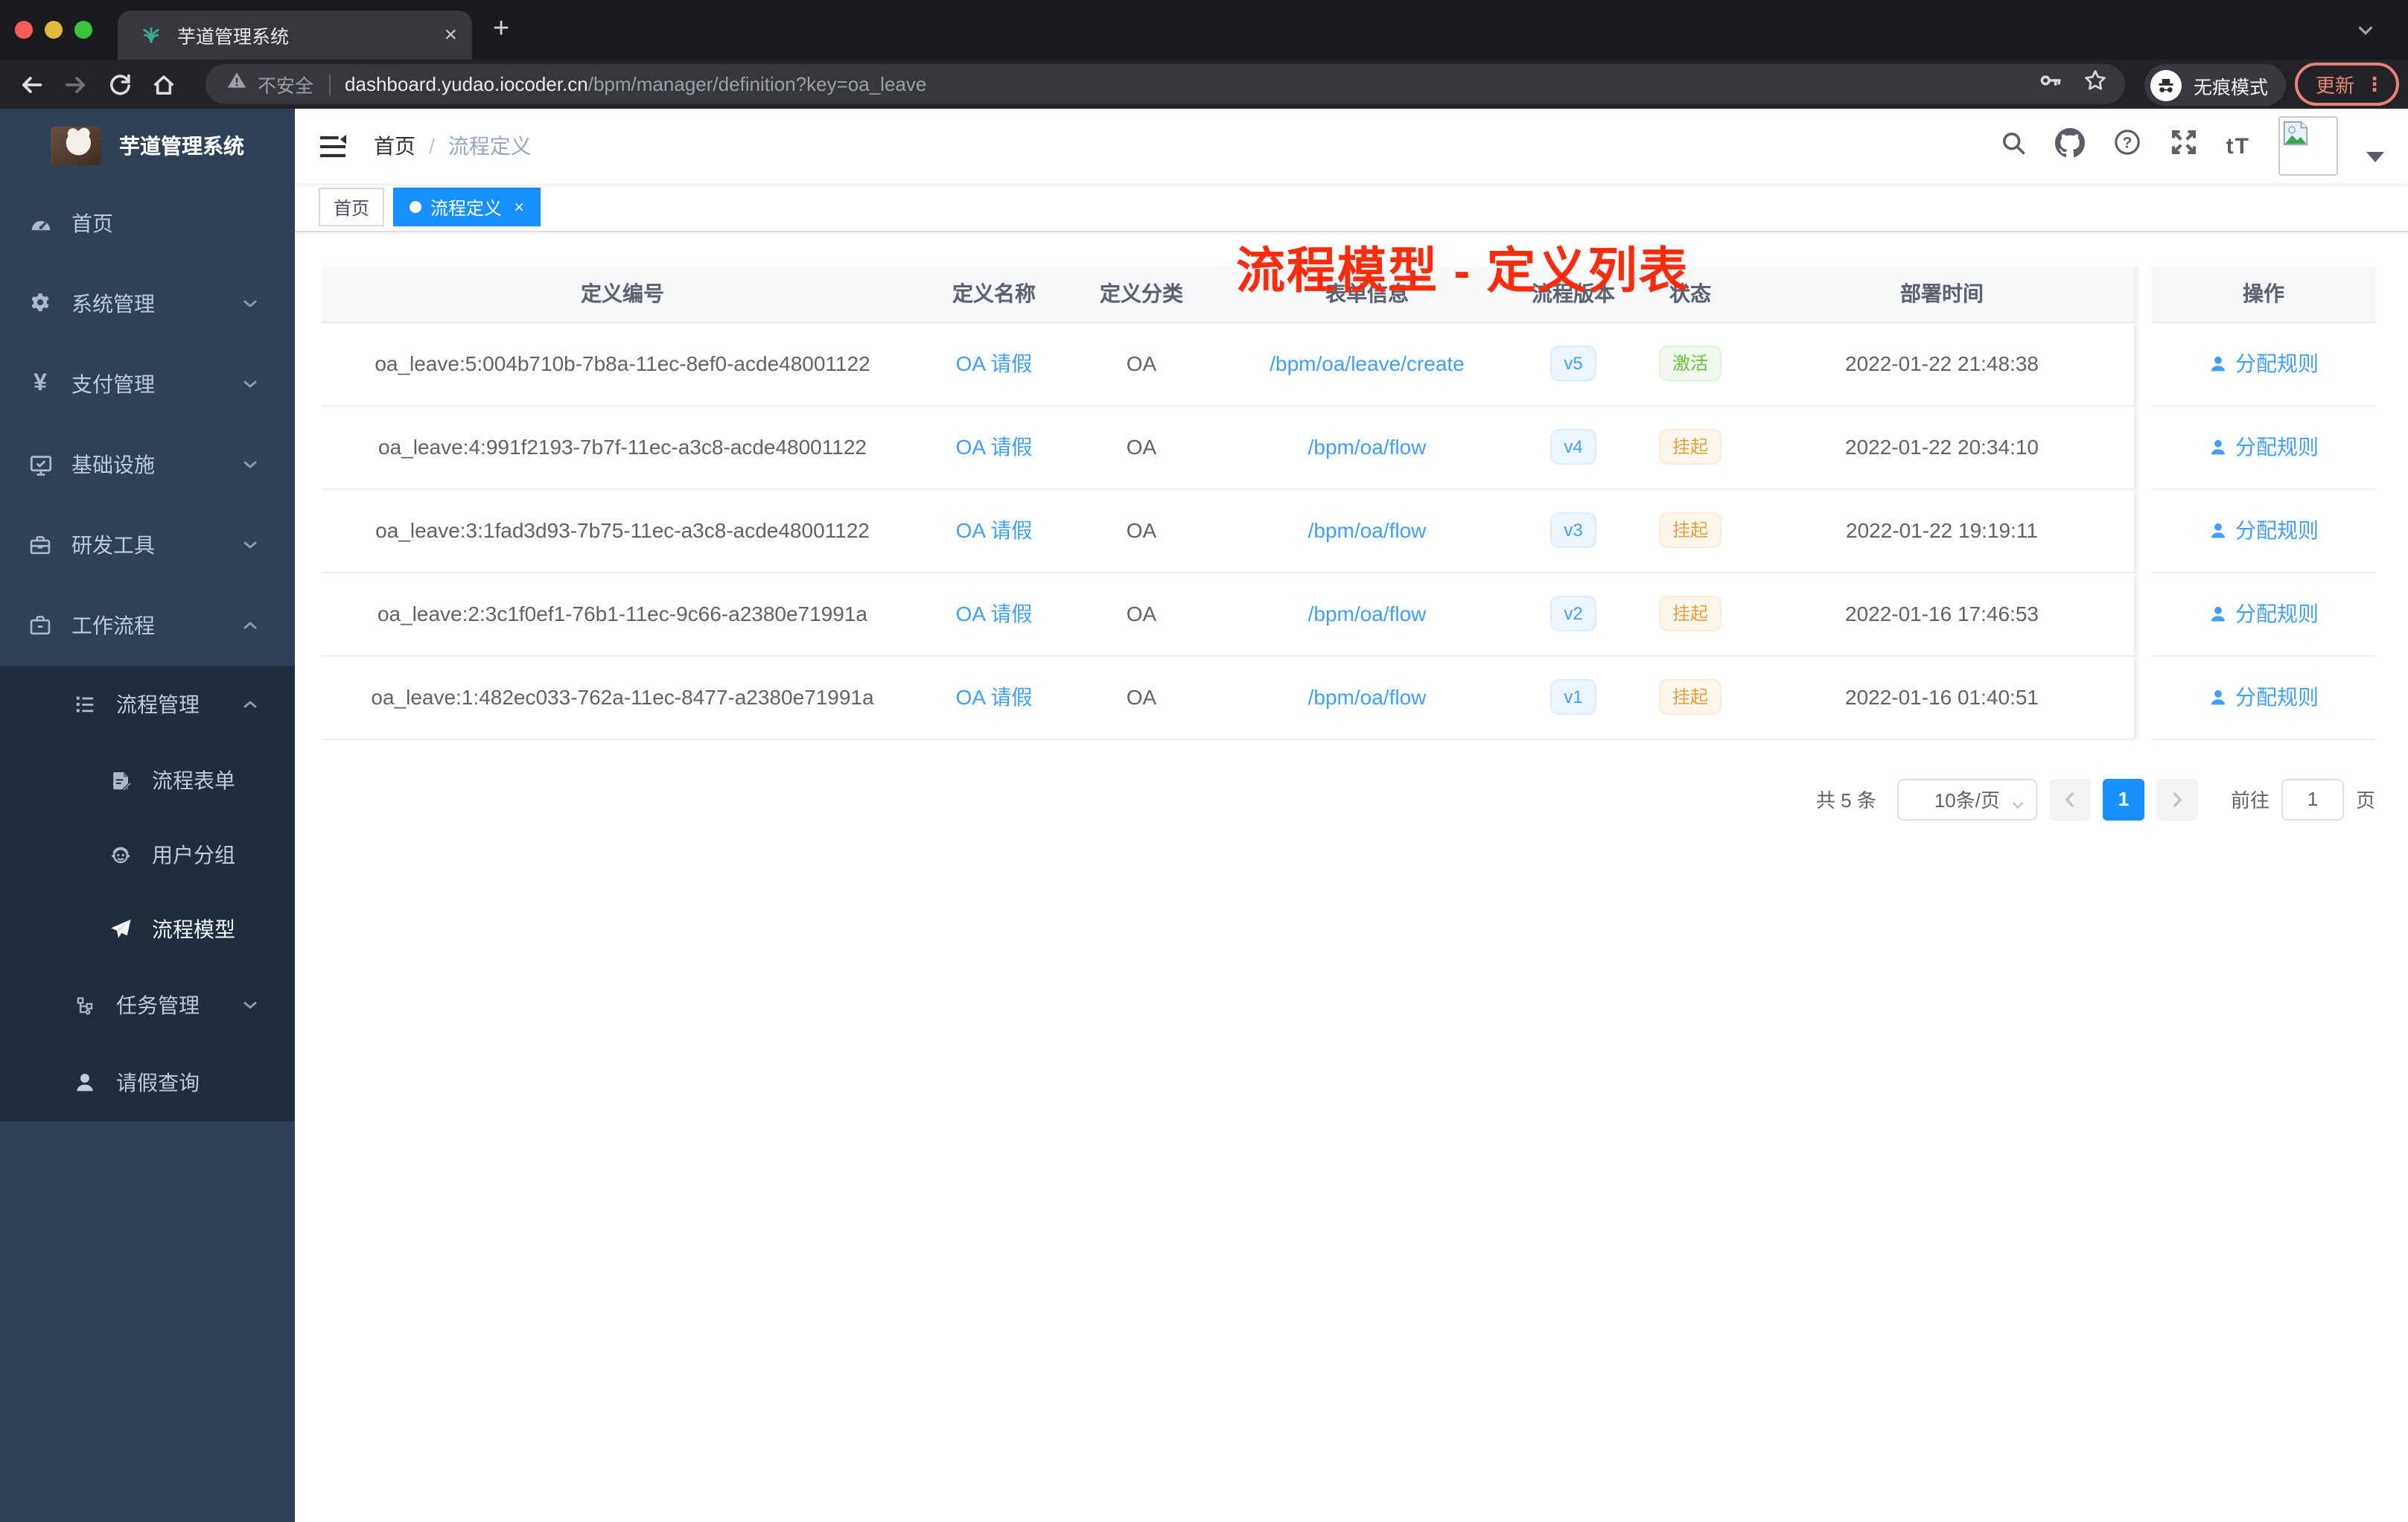 The image size is (2408, 1522). I want to click on browser-menu-icon: ⋮, so click(2374, 84).